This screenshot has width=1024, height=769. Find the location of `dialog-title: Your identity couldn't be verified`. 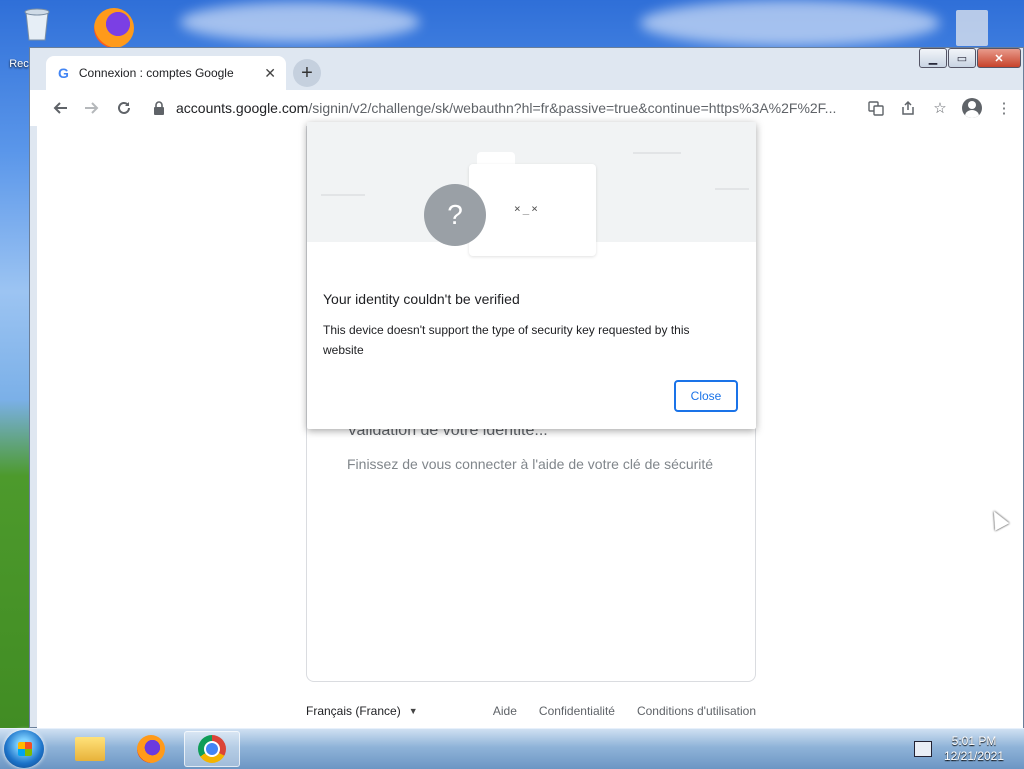

dialog-title: Your identity couldn't be verified is located at coordinates (421, 299).